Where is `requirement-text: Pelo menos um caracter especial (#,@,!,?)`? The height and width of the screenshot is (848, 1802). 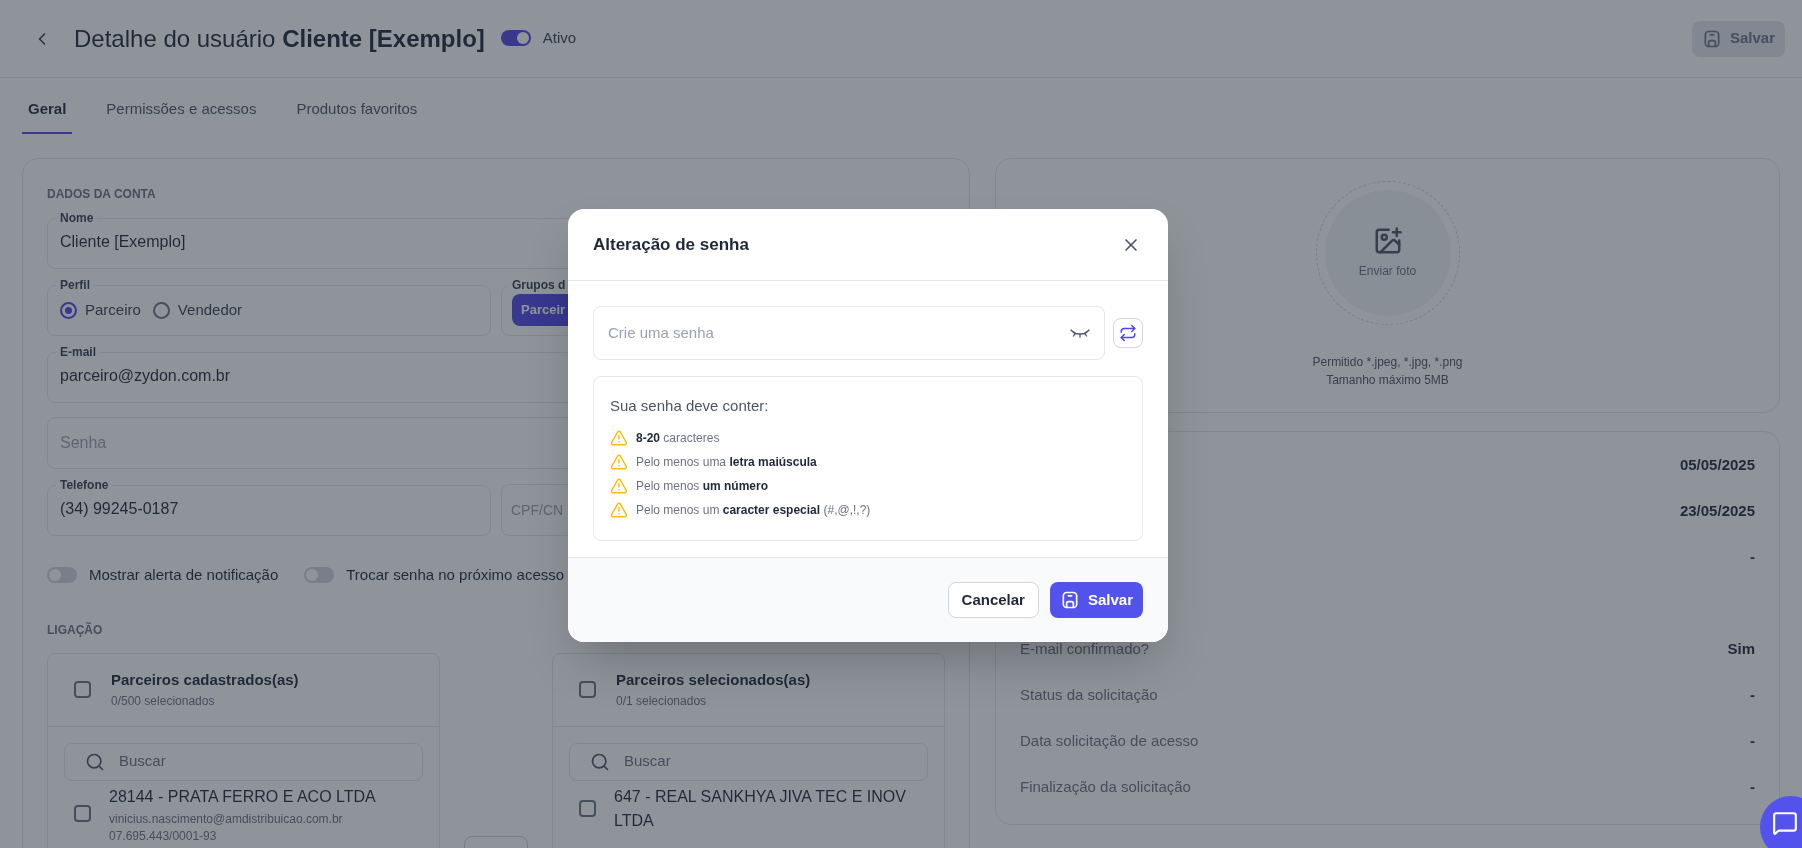
requirement-text: Pelo menos um caracter especial (#,@,!,?) is located at coordinates (753, 510).